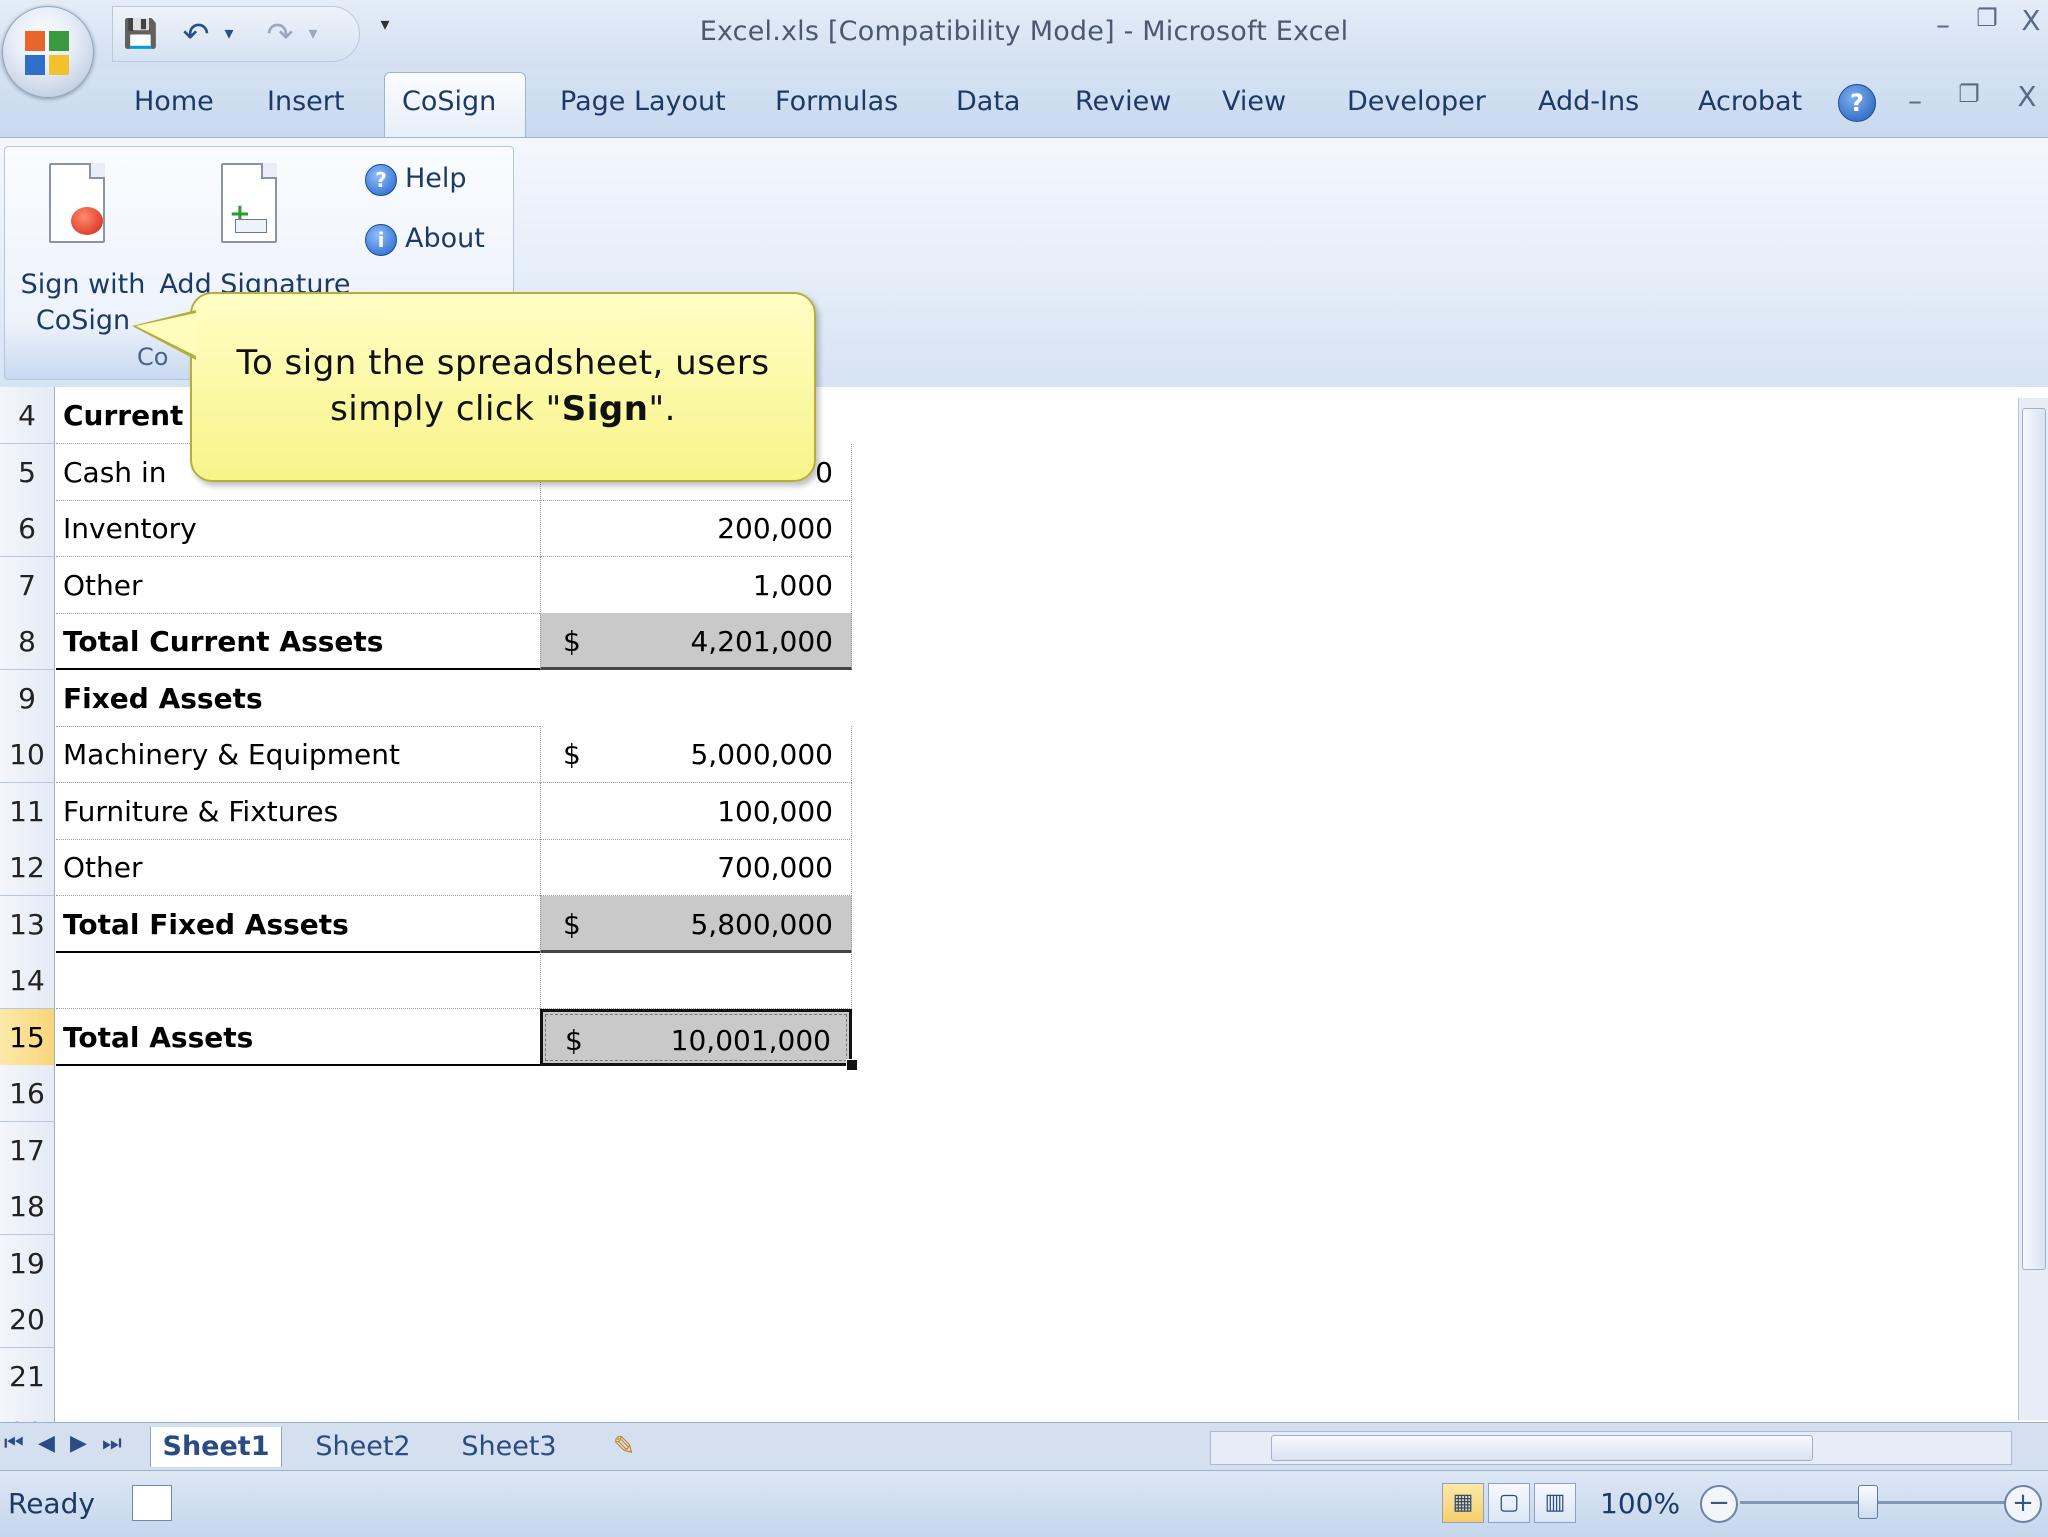 This screenshot has width=2048, height=1537. I want to click on row-header: 10, so click(27, 754).